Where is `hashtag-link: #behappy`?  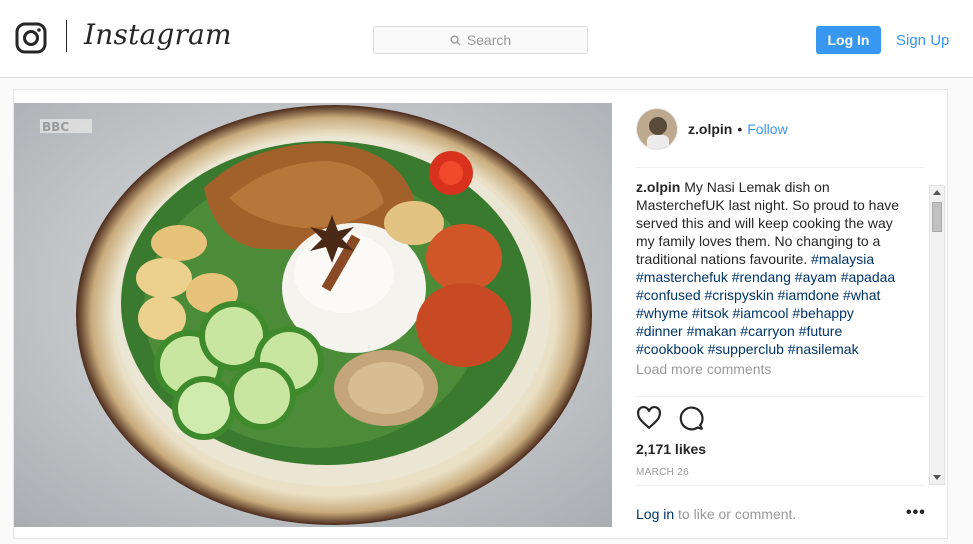 hashtag-link: #behappy is located at coordinates (823, 313).